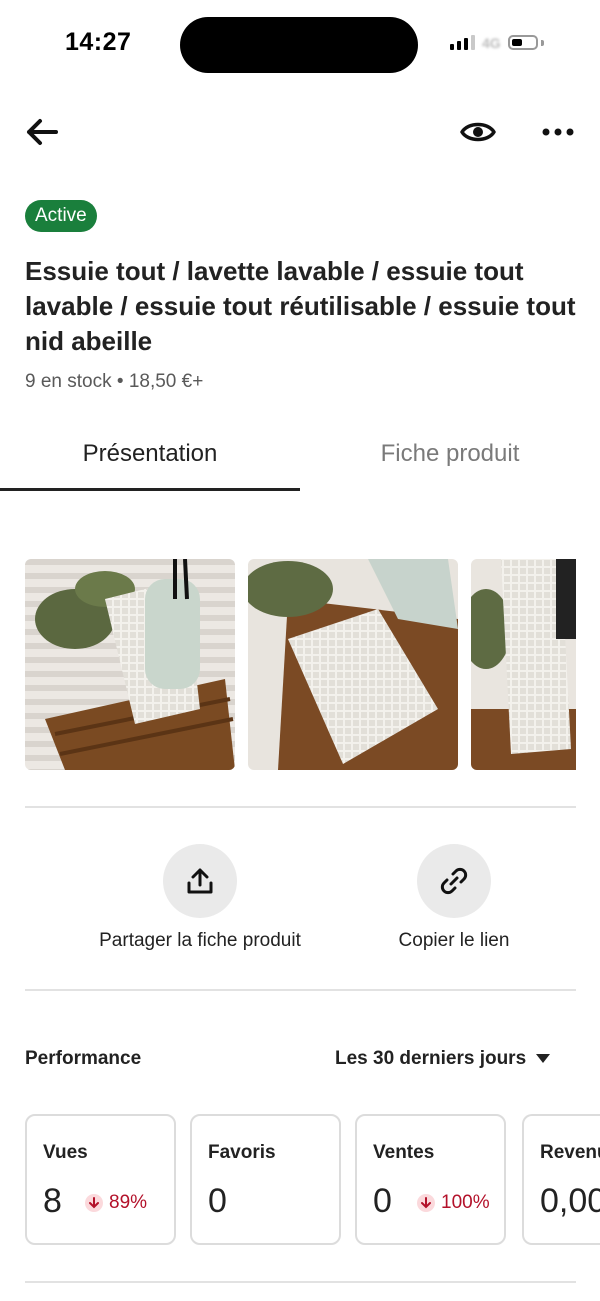  I want to click on back-button, so click(42, 132).